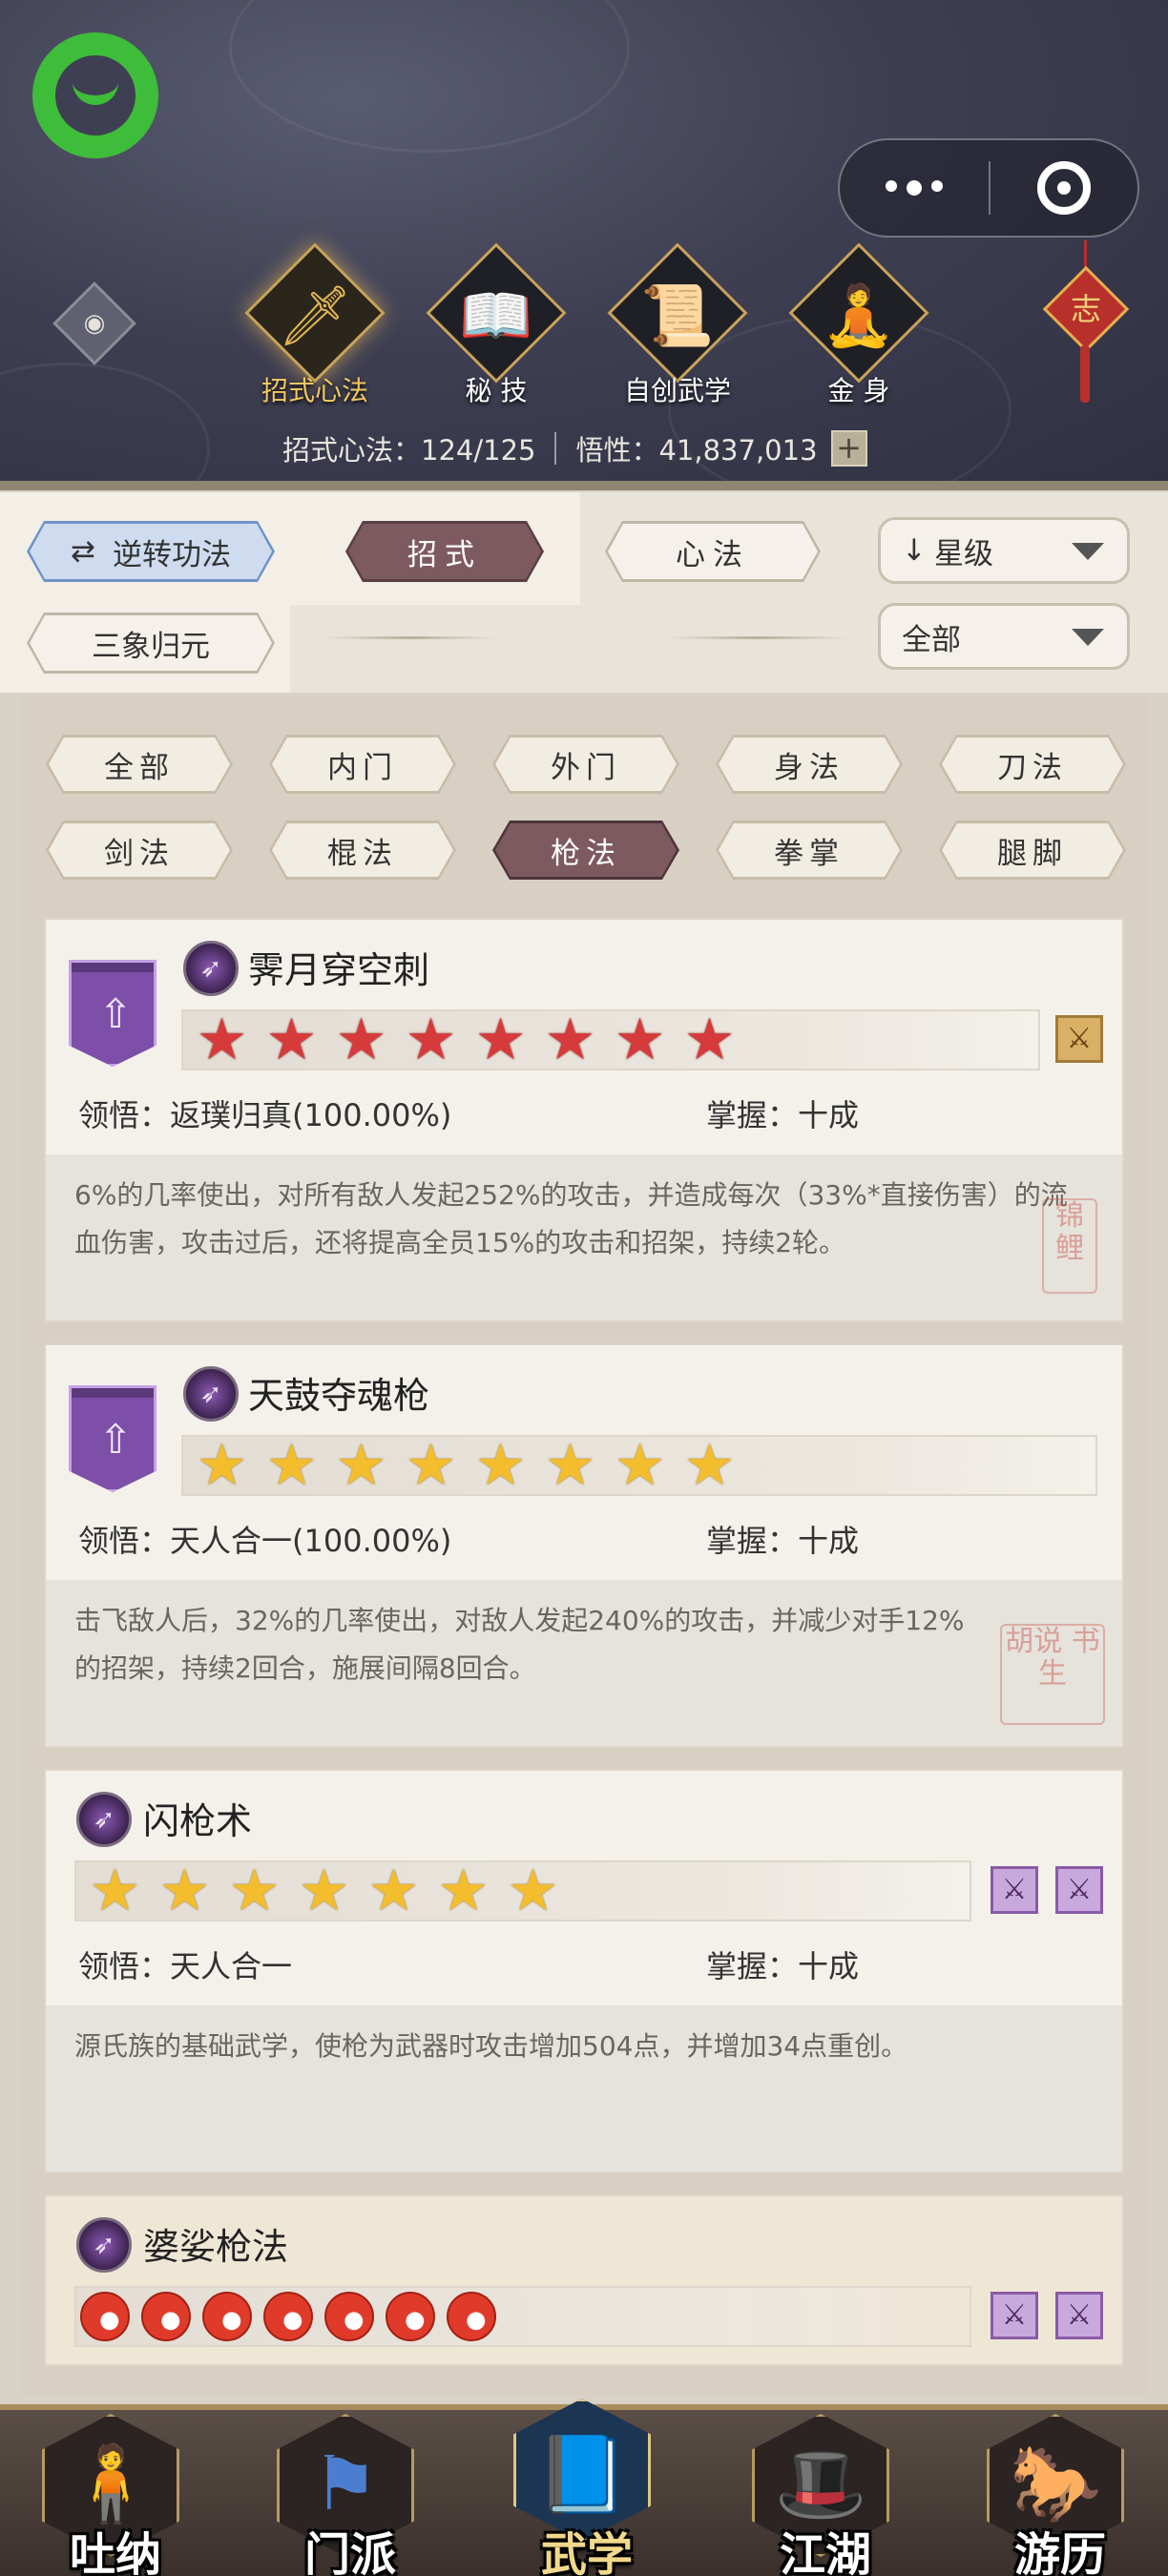 The height and width of the screenshot is (2576, 1168). I want to click on category-blade: 刀法, so click(1032, 764).